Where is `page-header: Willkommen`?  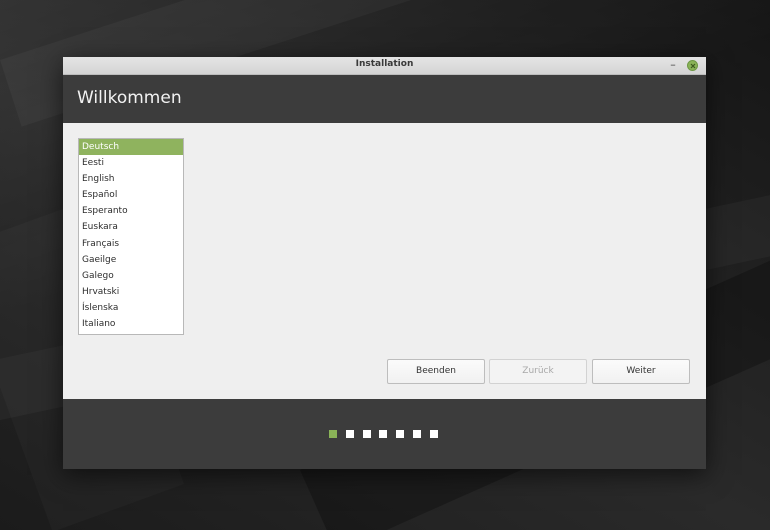
page-header: Willkommen is located at coordinates (384, 99).